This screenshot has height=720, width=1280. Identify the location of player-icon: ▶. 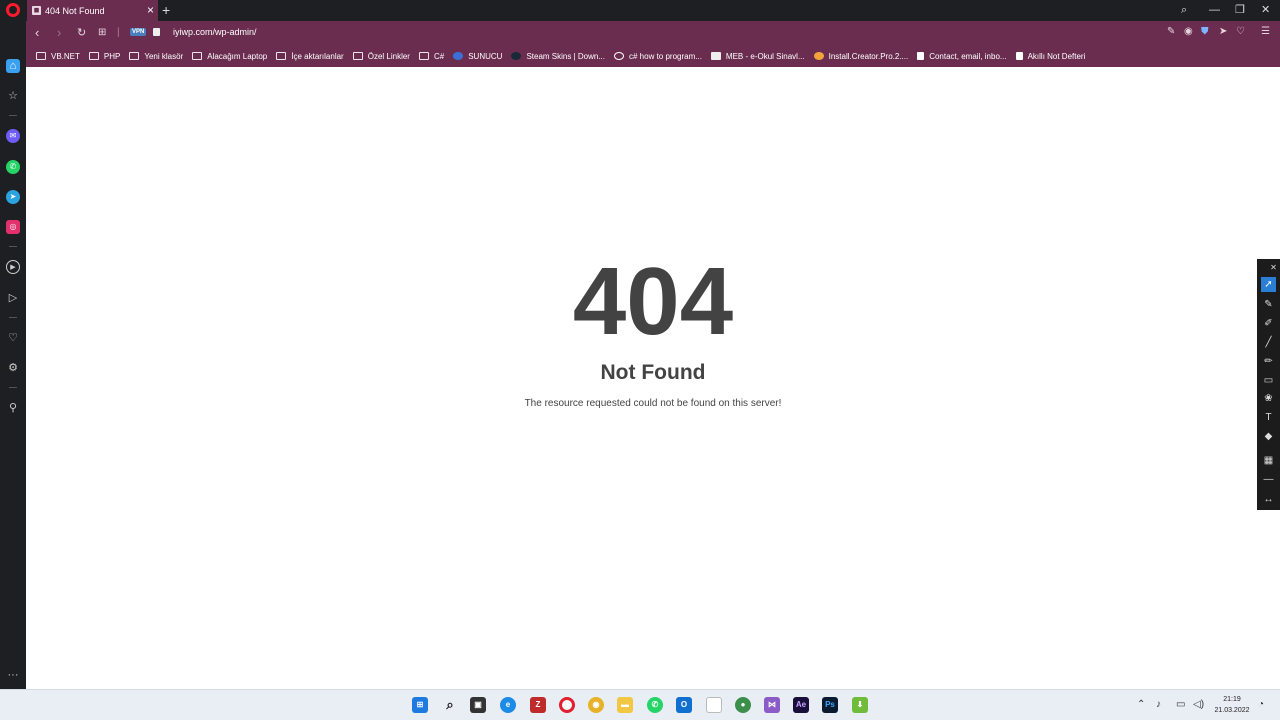
(13, 267).